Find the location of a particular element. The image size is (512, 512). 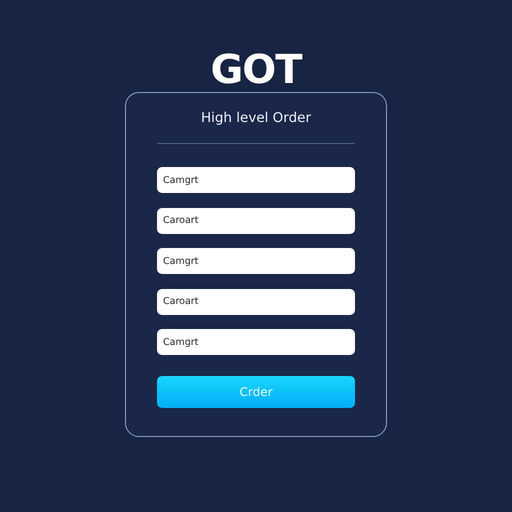

form-title: High level Order is located at coordinates (256, 118).